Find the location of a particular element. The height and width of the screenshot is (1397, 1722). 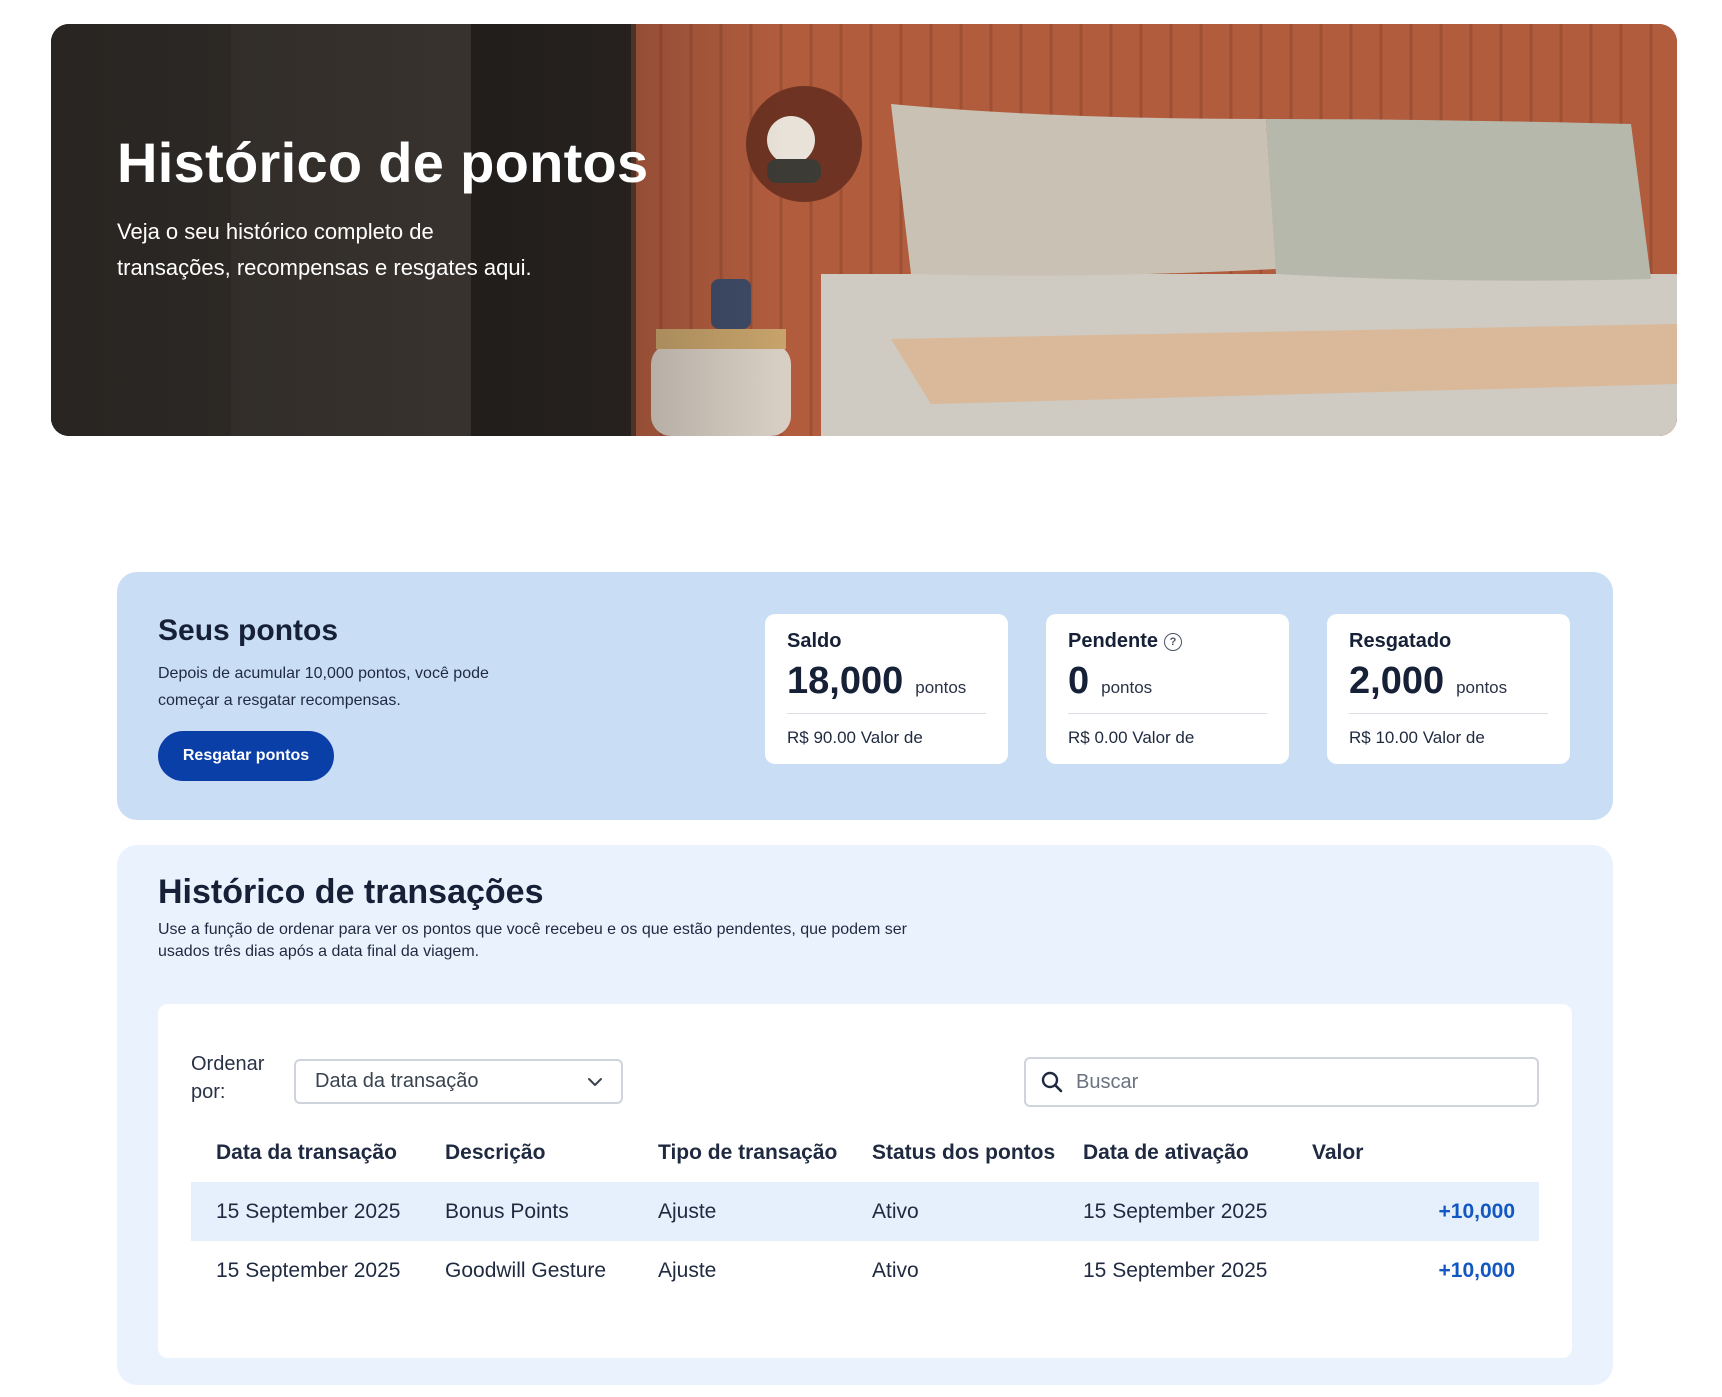

balance-money-value: R$ 90.00 Valor de is located at coordinates (855, 737).